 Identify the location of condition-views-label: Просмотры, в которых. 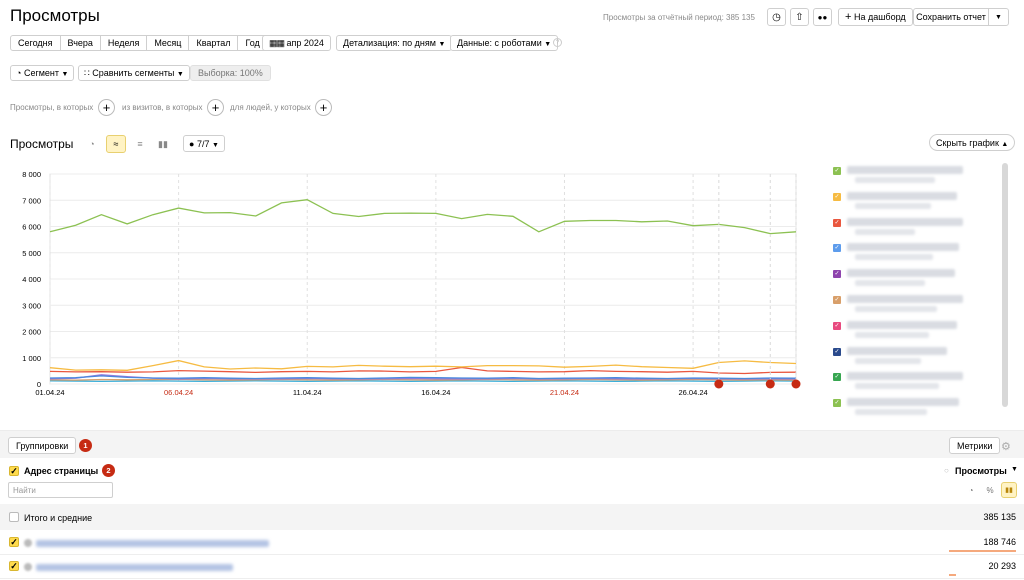
(52, 107).